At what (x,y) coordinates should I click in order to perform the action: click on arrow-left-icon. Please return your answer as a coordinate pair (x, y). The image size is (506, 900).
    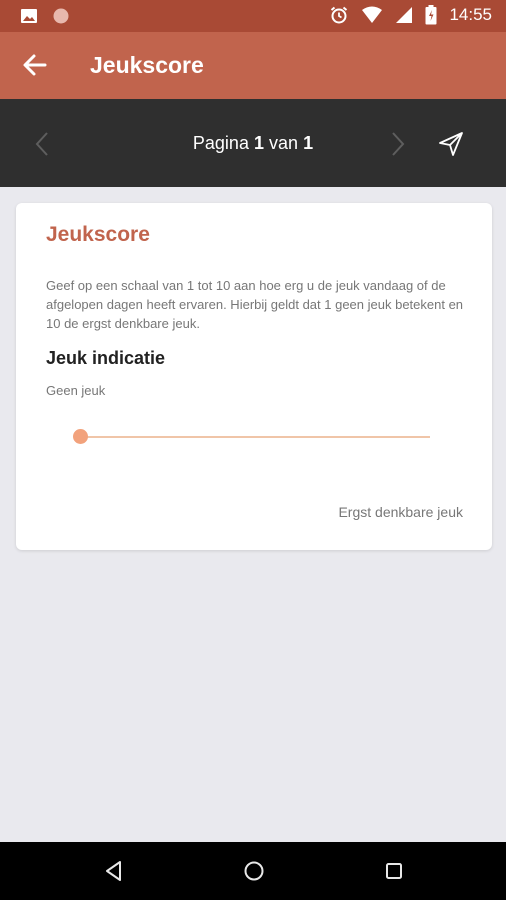
    Looking at the image, I should click on (35, 65).